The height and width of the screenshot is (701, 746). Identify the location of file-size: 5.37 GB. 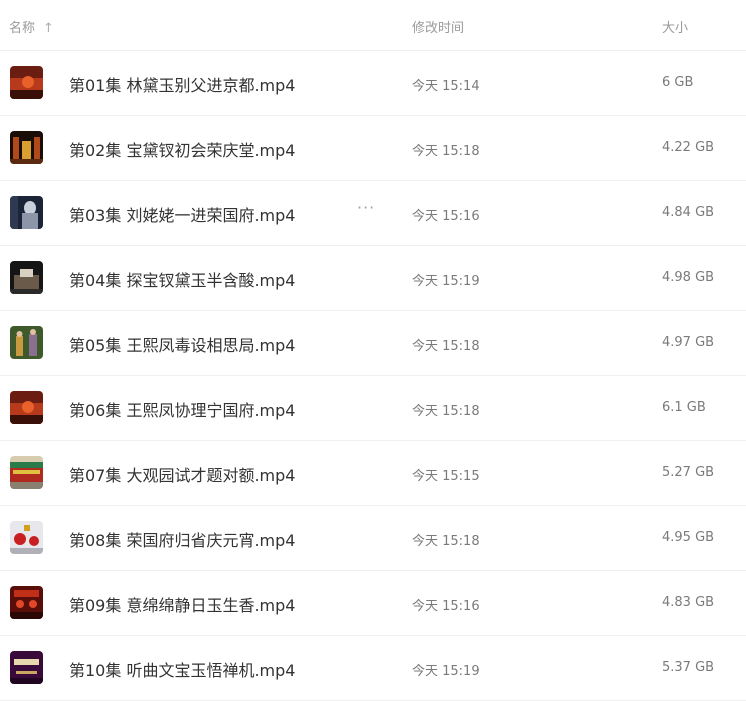
(688, 667).